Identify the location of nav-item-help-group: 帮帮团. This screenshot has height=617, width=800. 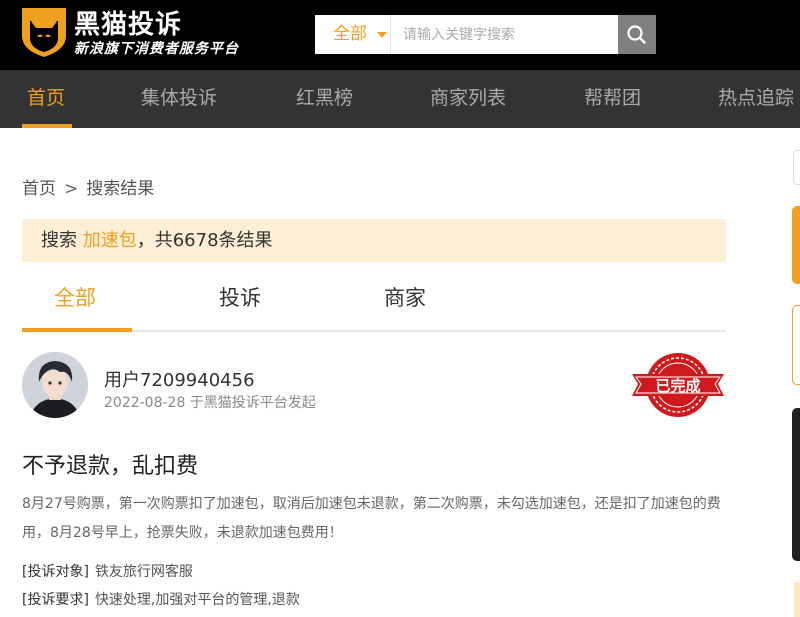
(612, 99).